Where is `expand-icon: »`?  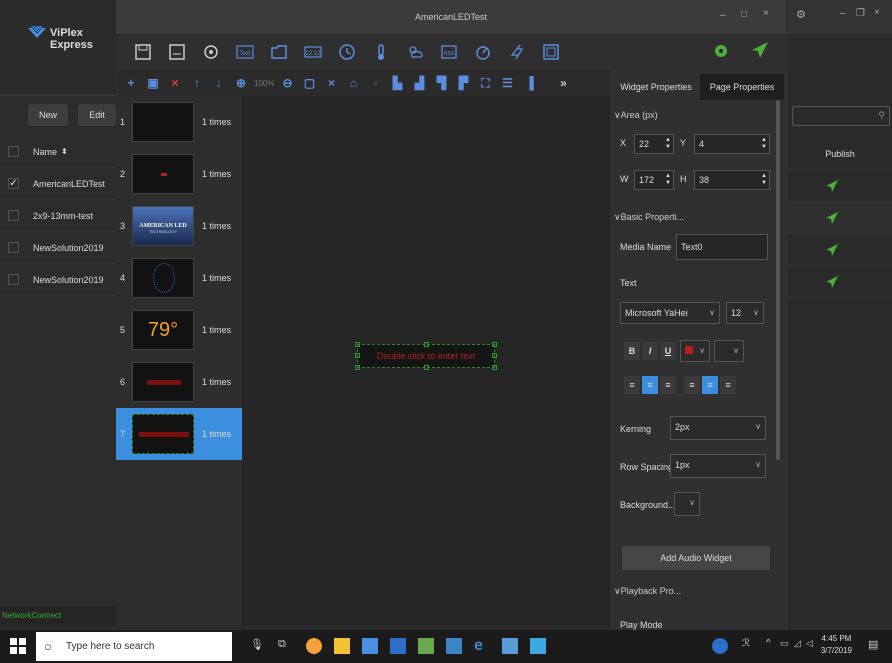 expand-icon: » is located at coordinates (563, 83).